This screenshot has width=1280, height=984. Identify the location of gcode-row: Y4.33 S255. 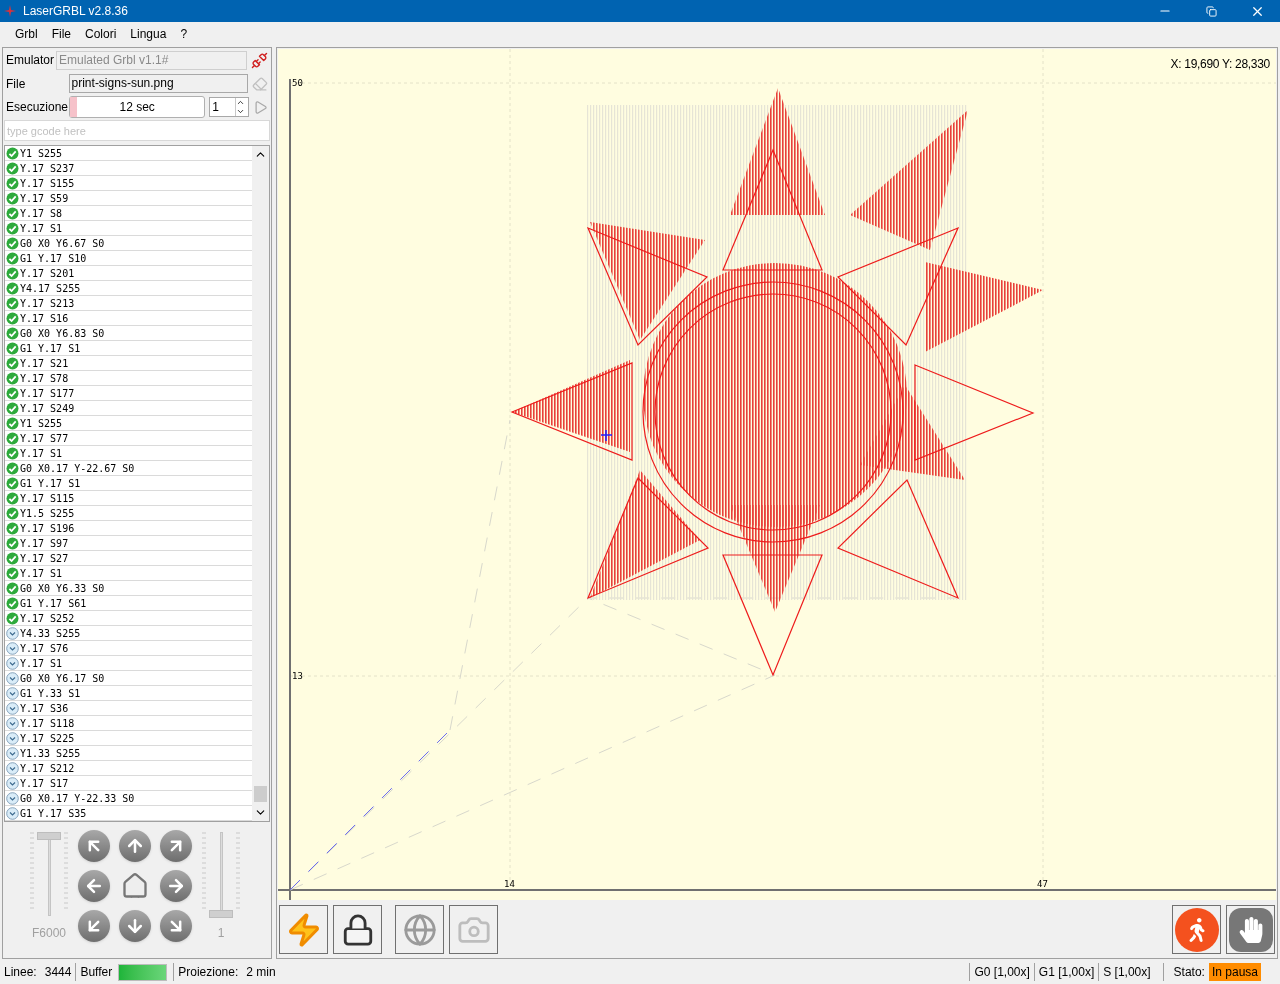
(128, 633).